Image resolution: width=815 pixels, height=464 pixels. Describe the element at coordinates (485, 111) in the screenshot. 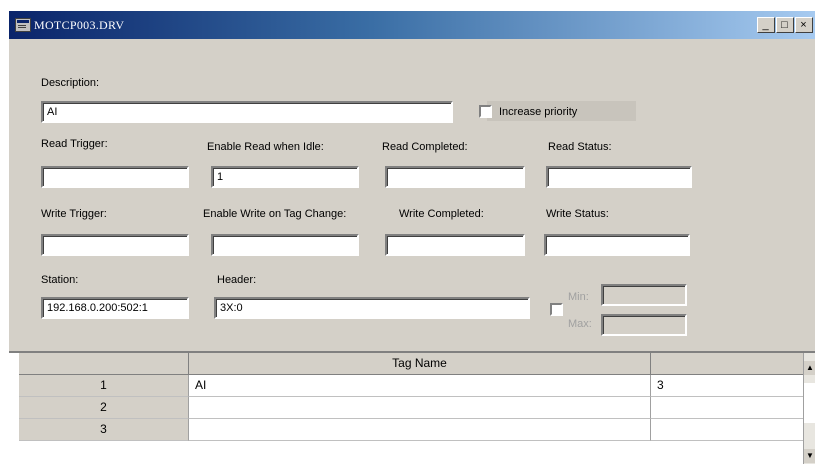

I see `increase-priority-checkbox` at that location.